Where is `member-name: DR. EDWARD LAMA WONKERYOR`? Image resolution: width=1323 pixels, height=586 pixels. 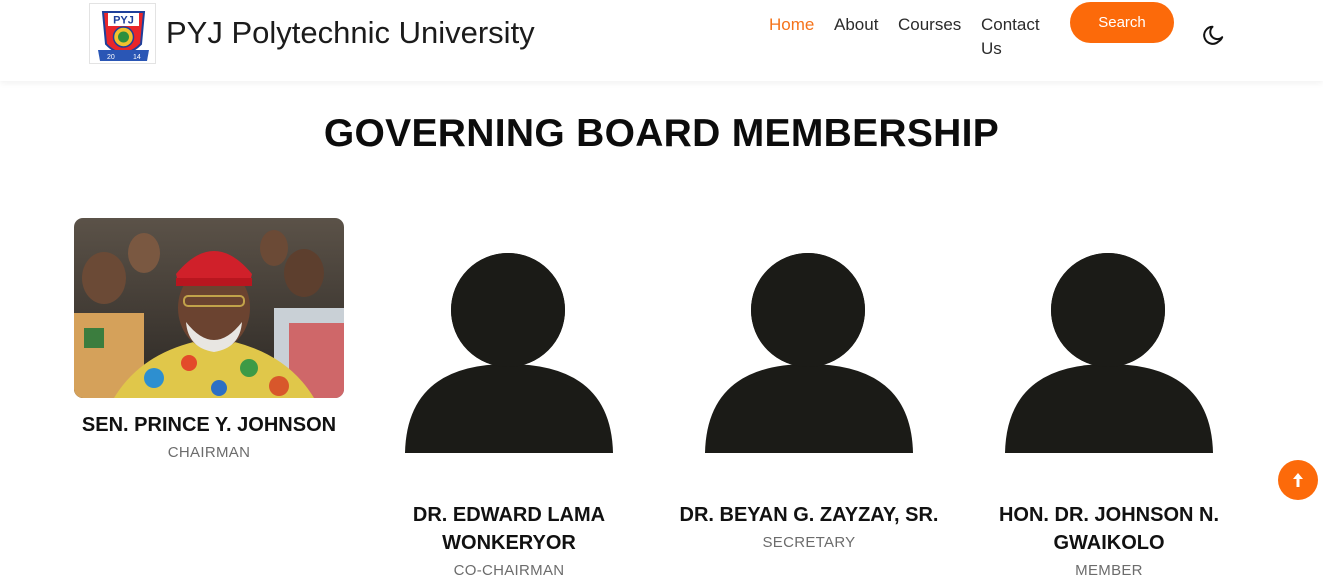
member-name: DR. EDWARD LAMA WONKERYOR is located at coordinates (509, 529).